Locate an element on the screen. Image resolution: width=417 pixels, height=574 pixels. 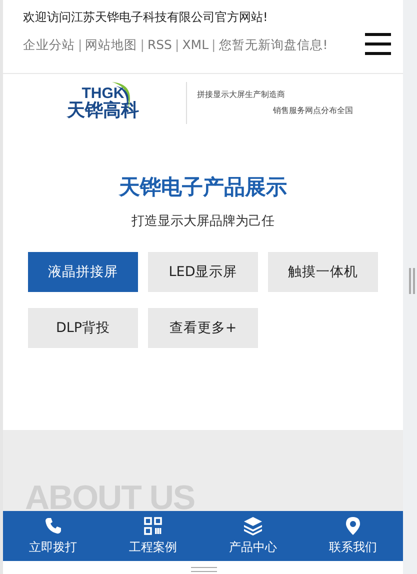
bottom-nav-item: 产品中心 is located at coordinates (253, 536).